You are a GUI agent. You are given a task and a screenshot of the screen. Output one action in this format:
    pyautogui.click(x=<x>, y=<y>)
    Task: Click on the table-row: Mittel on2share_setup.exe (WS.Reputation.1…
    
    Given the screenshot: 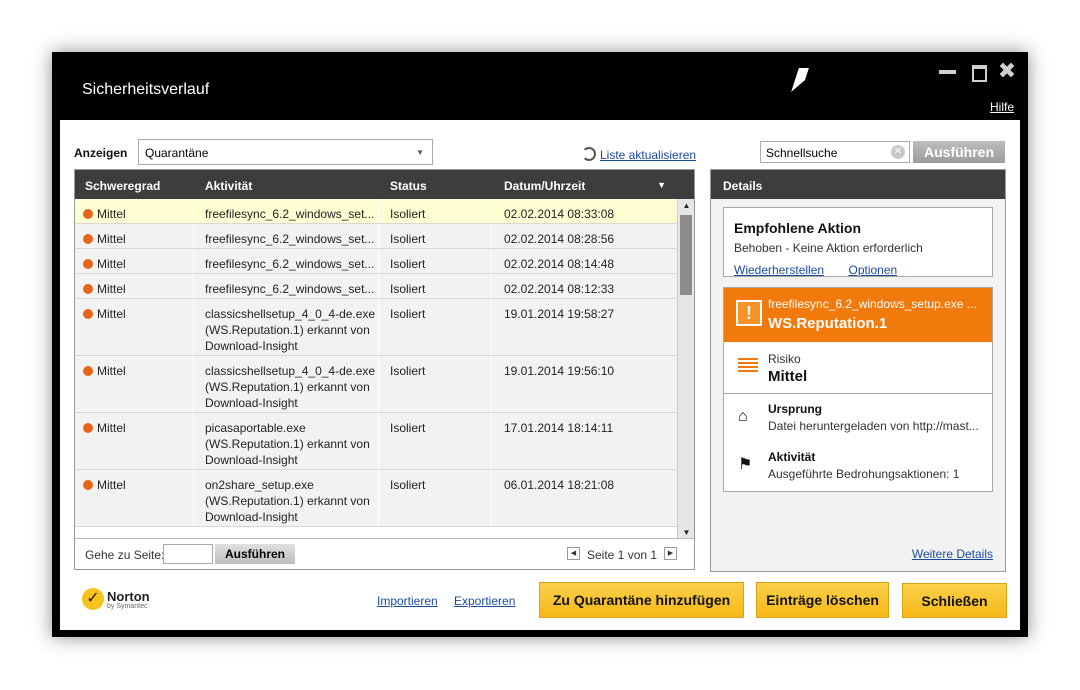 What is the action you would take?
    pyautogui.click(x=376, y=498)
    